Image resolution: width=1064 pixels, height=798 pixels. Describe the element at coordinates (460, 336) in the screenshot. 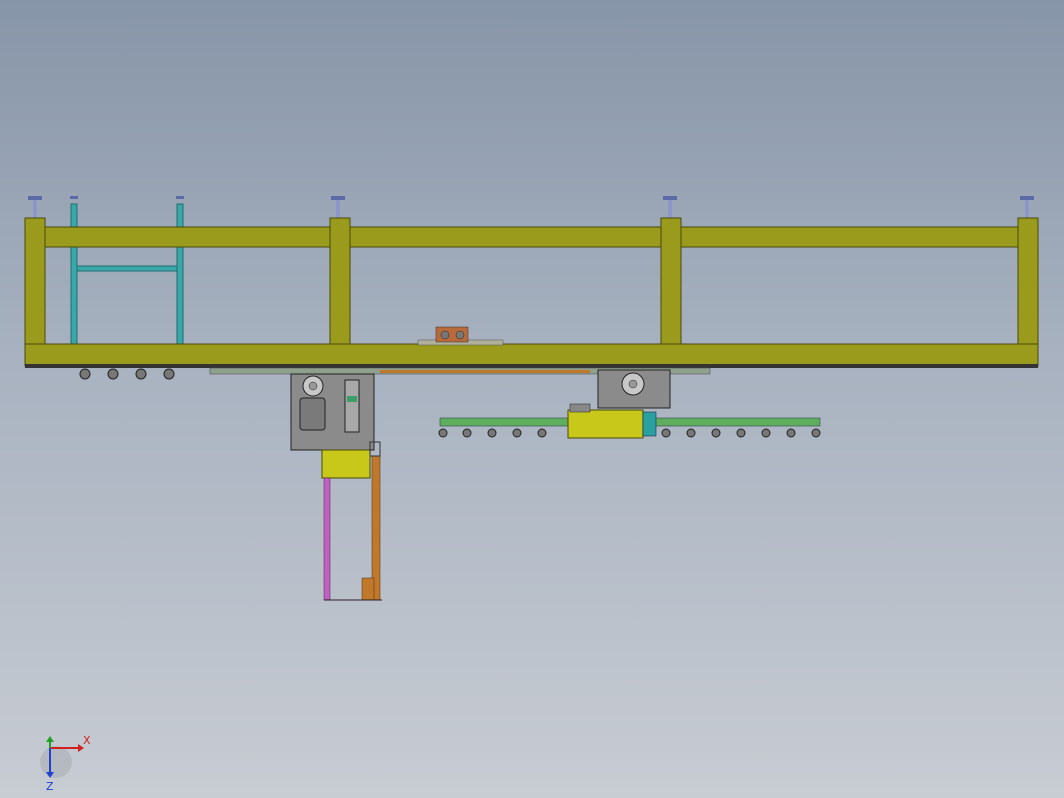

I see `top-motor` at that location.